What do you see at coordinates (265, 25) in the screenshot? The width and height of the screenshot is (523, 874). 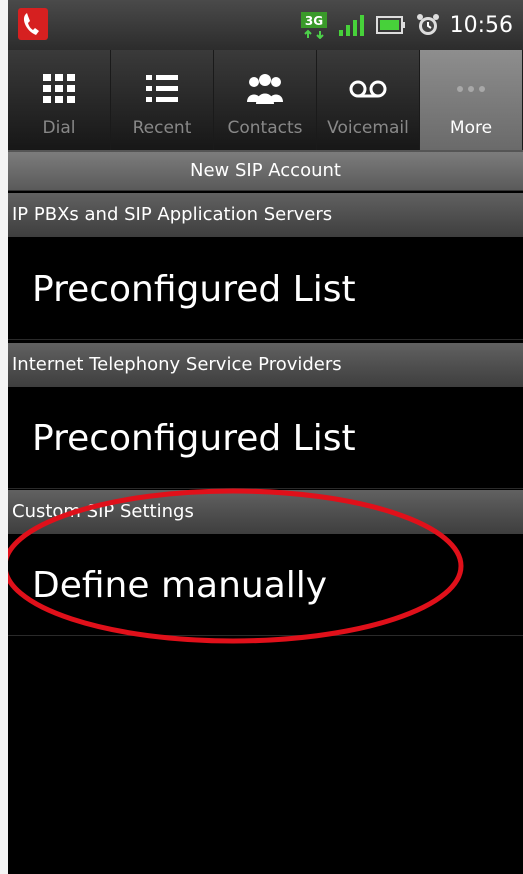 I see `status-bar: 3G 10:56` at bounding box center [265, 25].